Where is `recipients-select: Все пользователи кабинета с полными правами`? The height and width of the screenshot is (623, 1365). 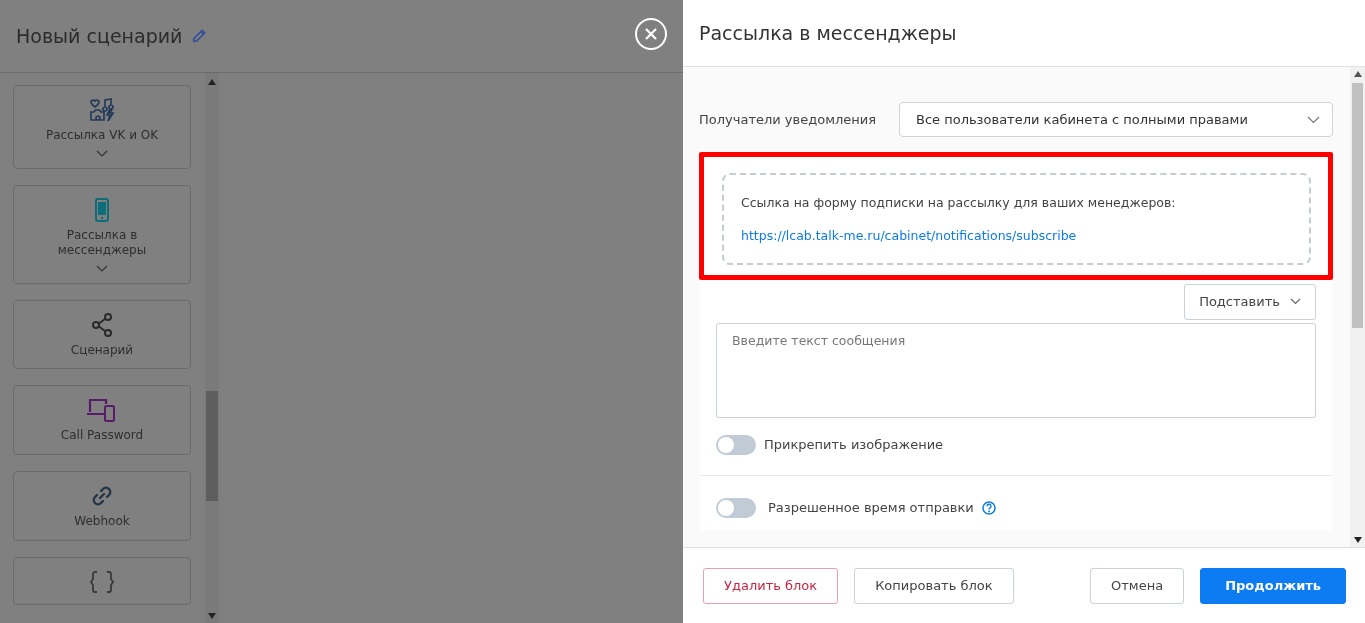
recipients-select: Все пользователи кабинета с полными правами is located at coordinates (1116, 119).